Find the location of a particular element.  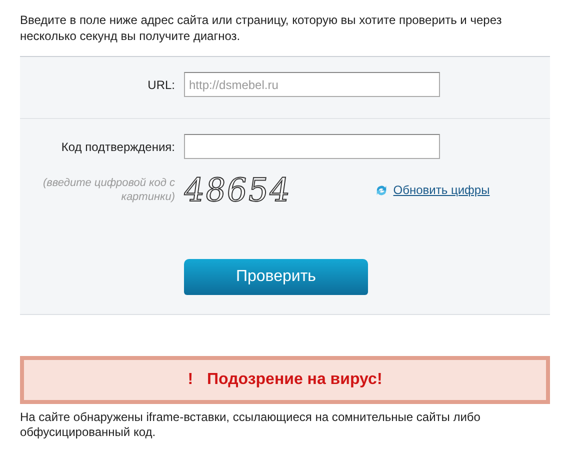

check-button: Проверить is located at coordinates (276, 277).